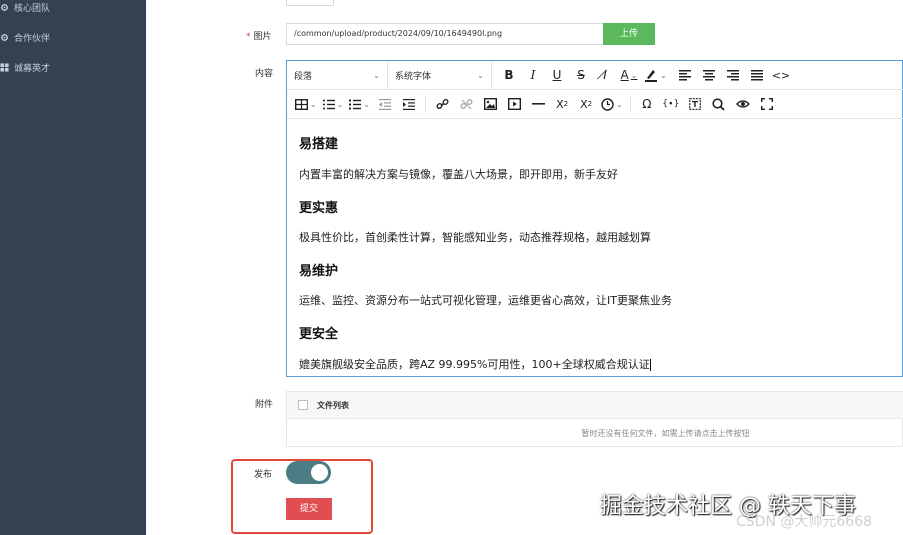 The image size is (903, 535). I want to click on sidebar-item-label: 诚募英才, so click(32, 68).